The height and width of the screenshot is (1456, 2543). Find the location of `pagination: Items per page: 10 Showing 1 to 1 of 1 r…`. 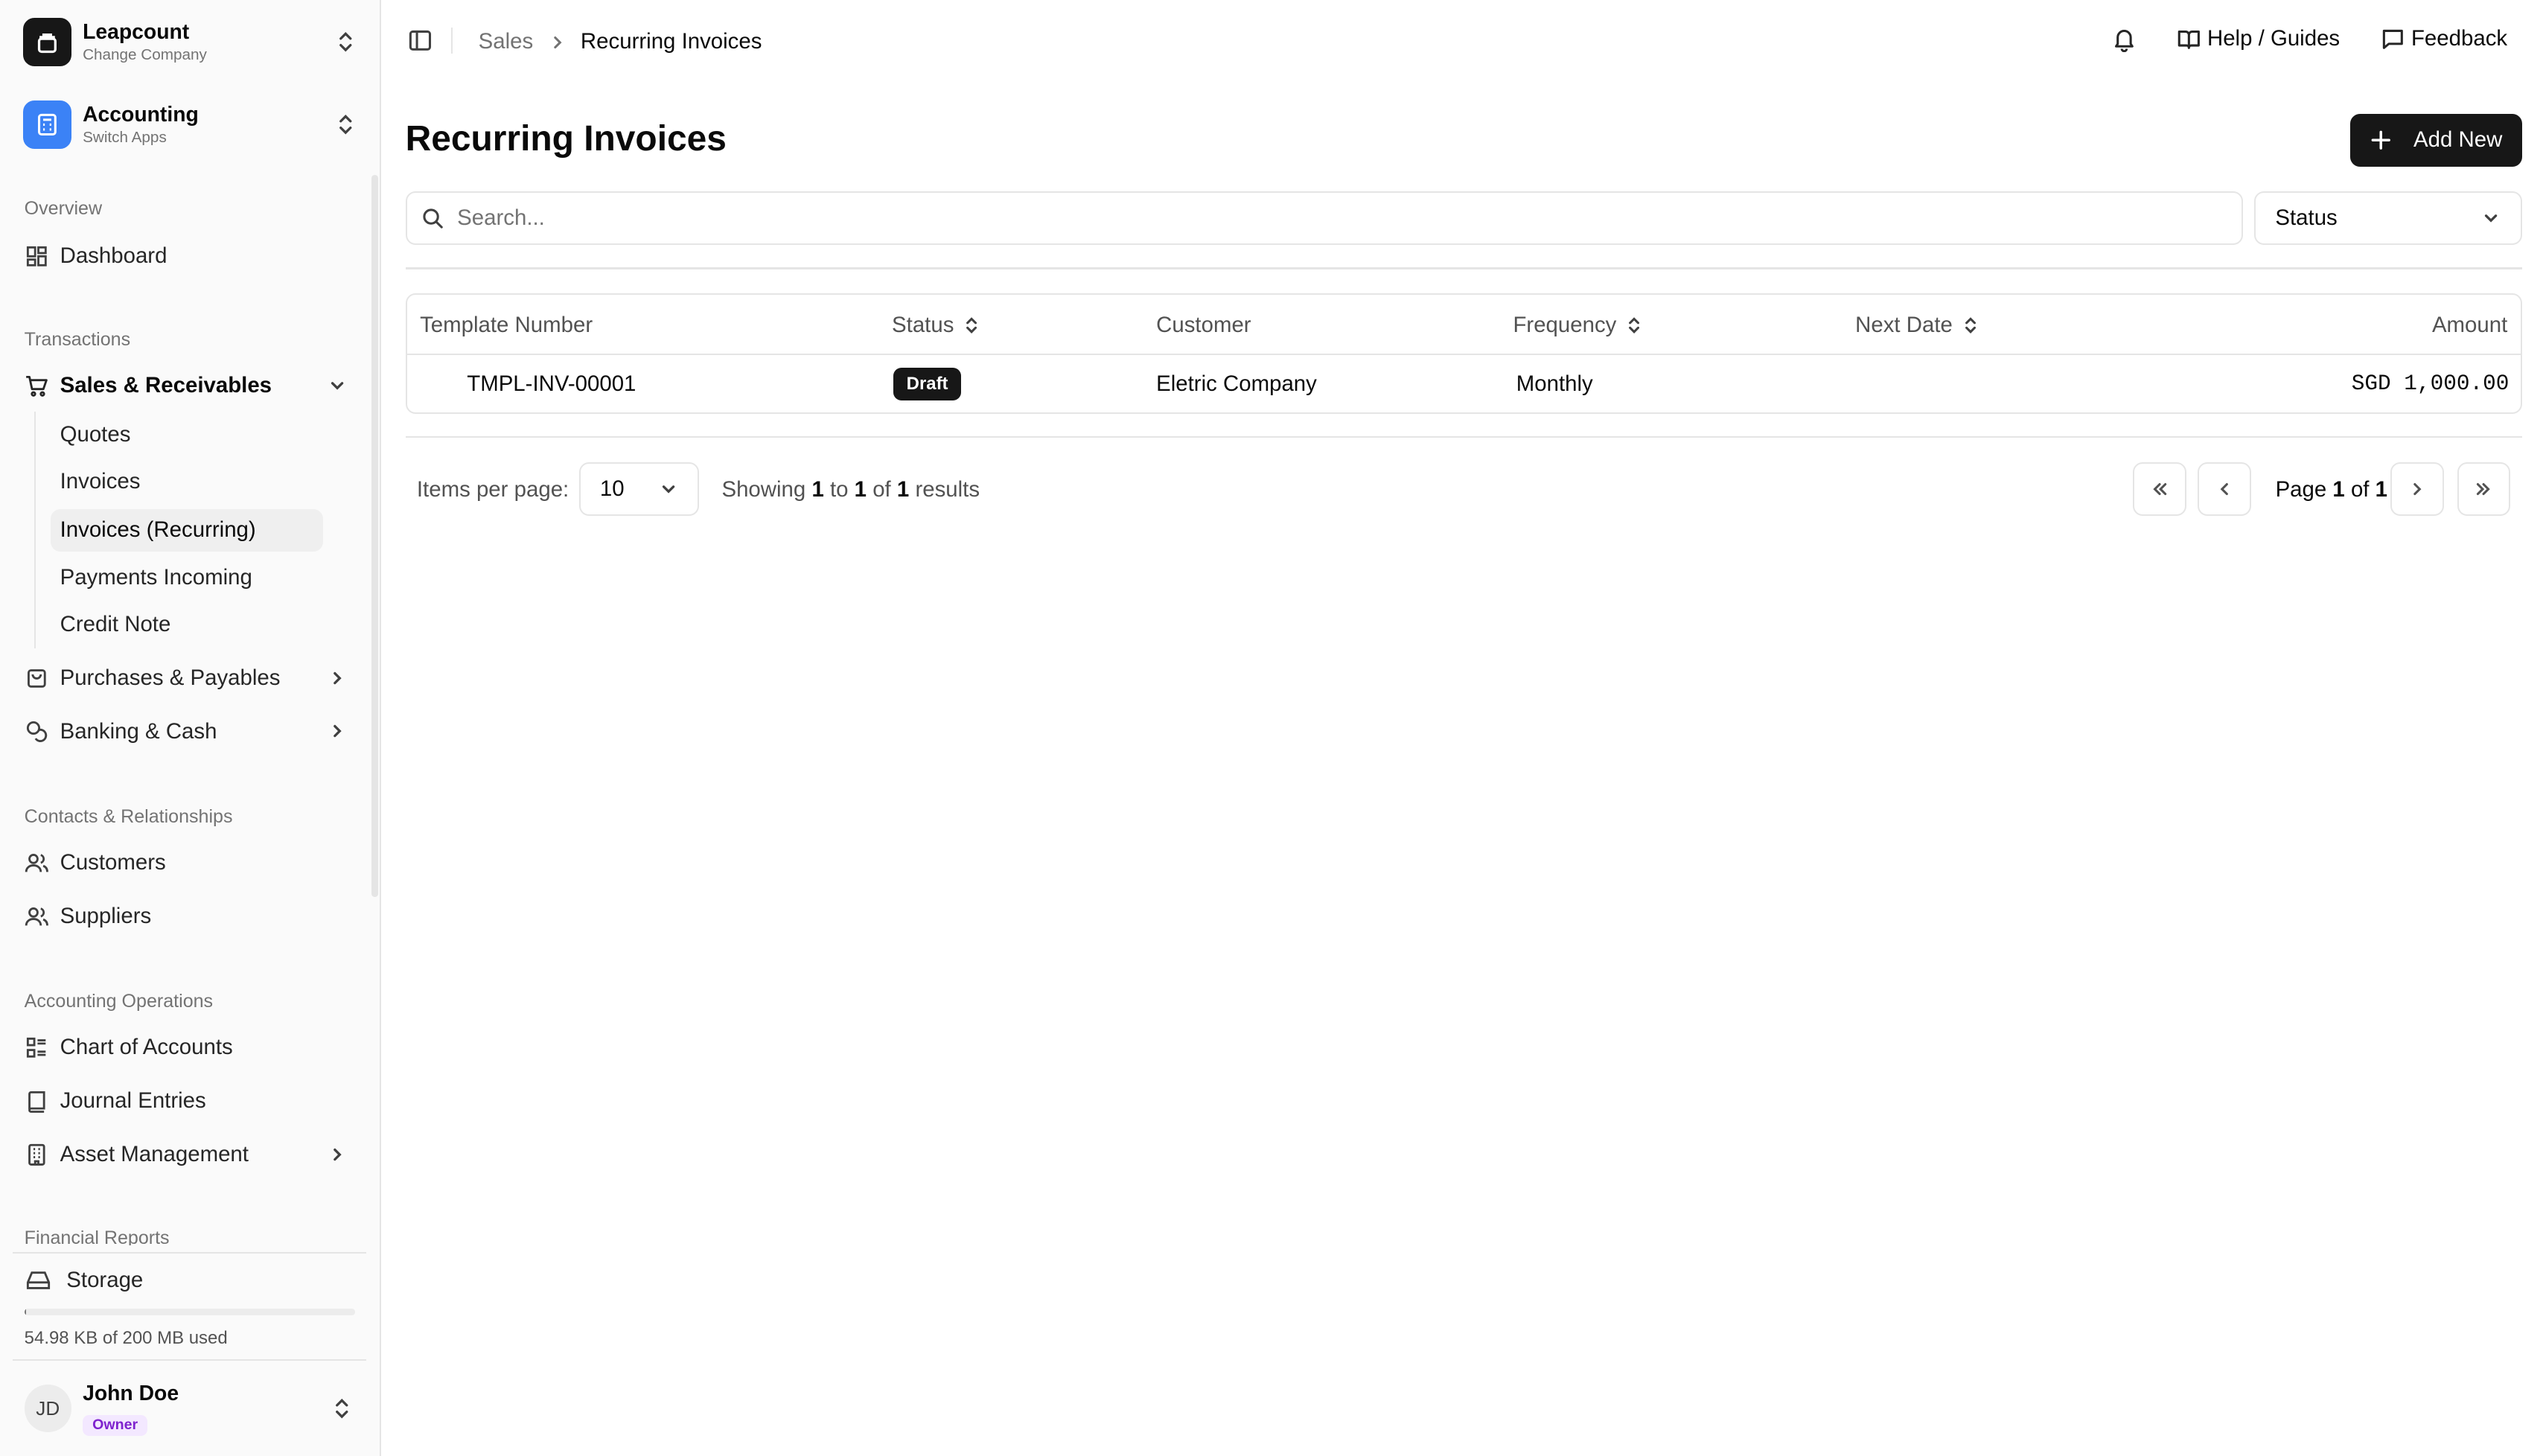

pagination: Items per page: 10 Showing 1 to 1 of 1 r… is located at coordinates (1464, 488).